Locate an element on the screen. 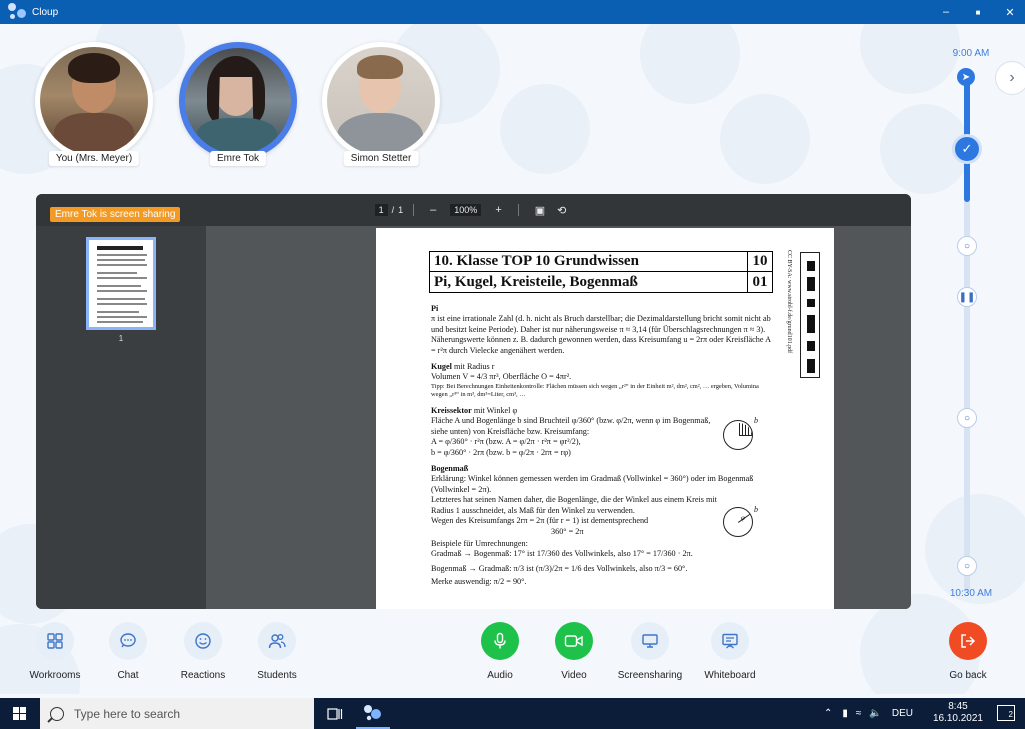 The width and height of the screenshot is (1025, 729). chat-button: Chat is located at coordinates (128, 651).